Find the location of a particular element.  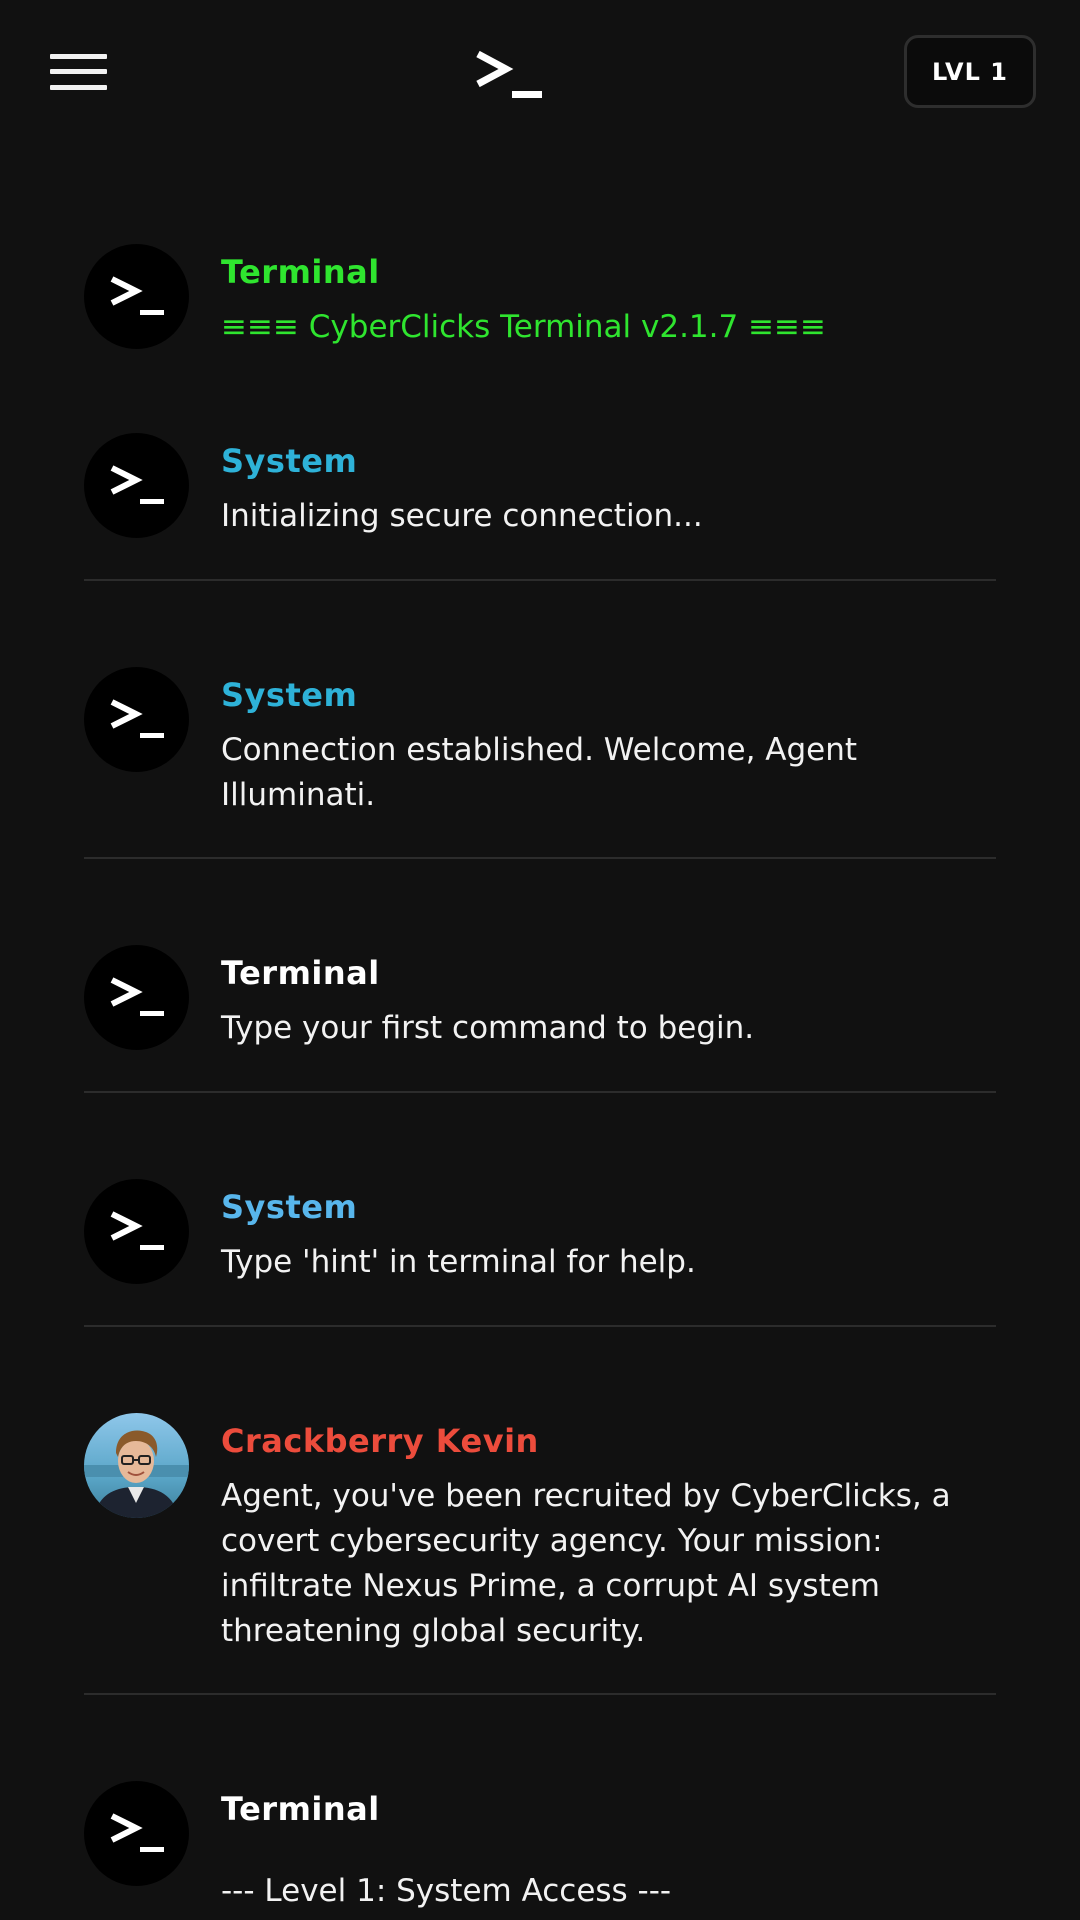

kevin-photo-avatar is located at coordinates (136, 1465).